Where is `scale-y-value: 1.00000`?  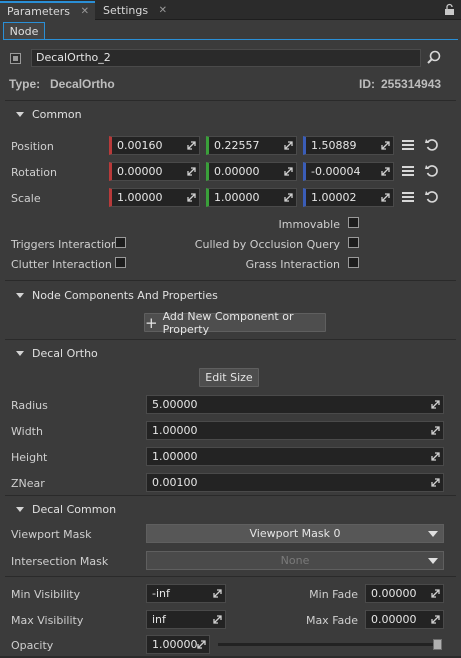
scale-y-value: 1.00000 is located at coordinates (237, 197).